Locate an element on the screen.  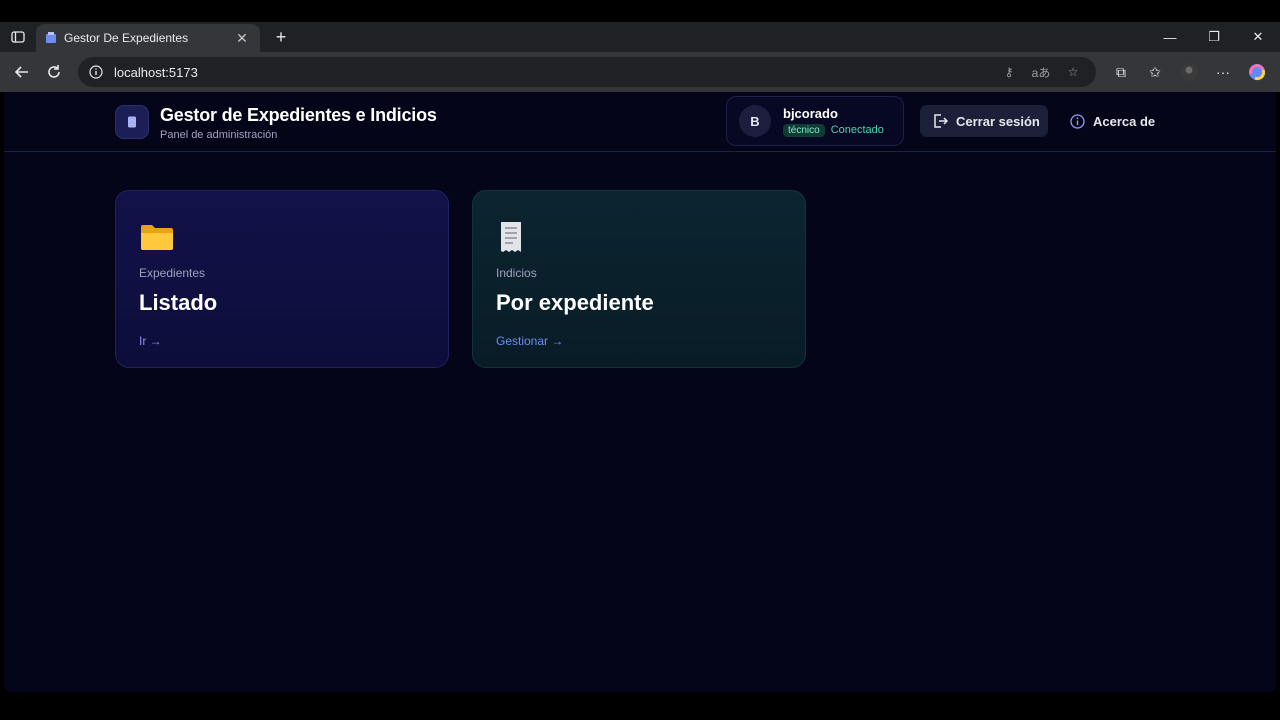
back-button is located at coordinates (22, 72).